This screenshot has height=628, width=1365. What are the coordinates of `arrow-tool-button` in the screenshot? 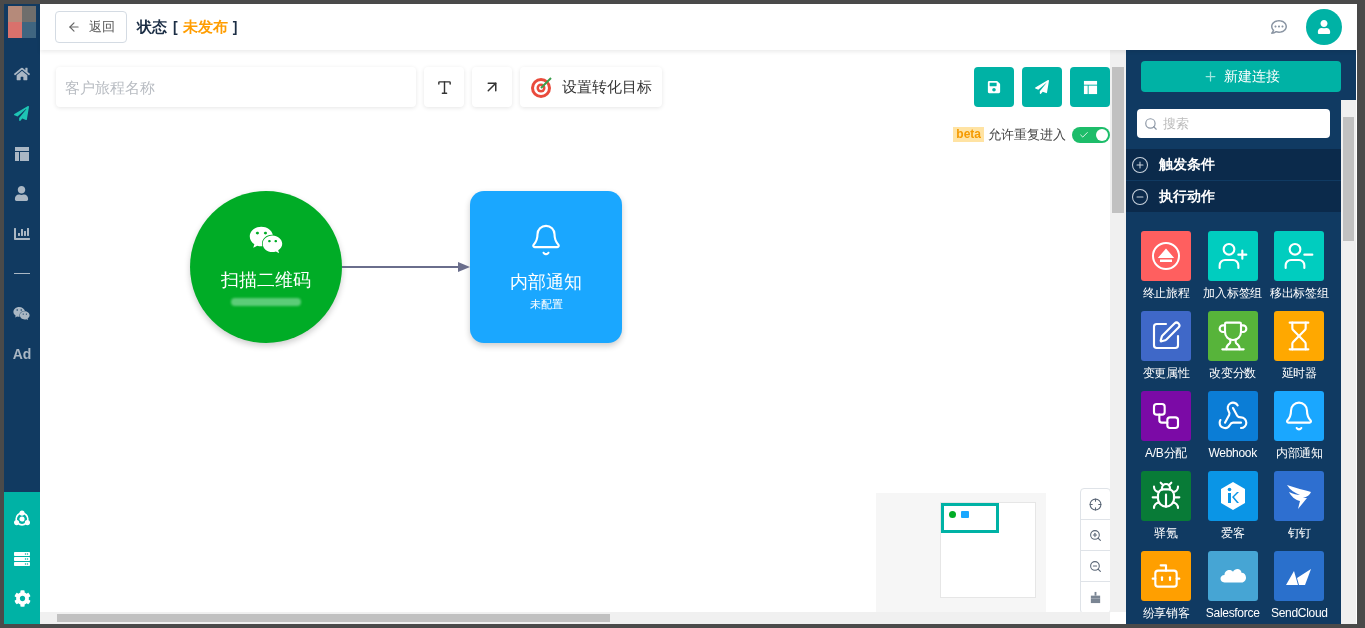 It's located at (492, 87).